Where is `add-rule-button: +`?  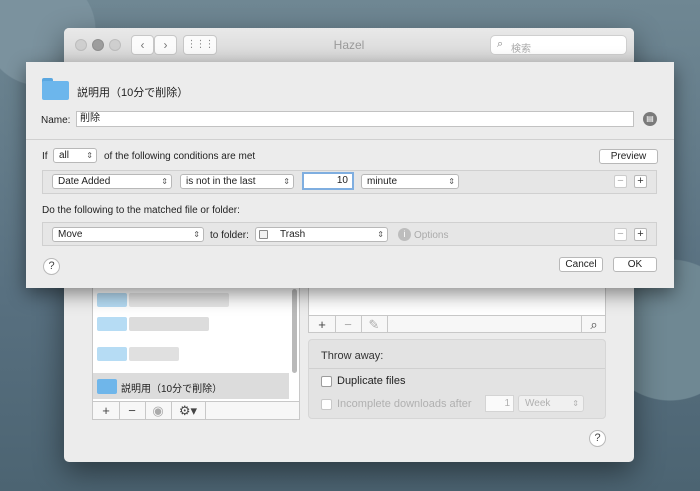
add-rule-button: + is located at coordinates (322, 324).